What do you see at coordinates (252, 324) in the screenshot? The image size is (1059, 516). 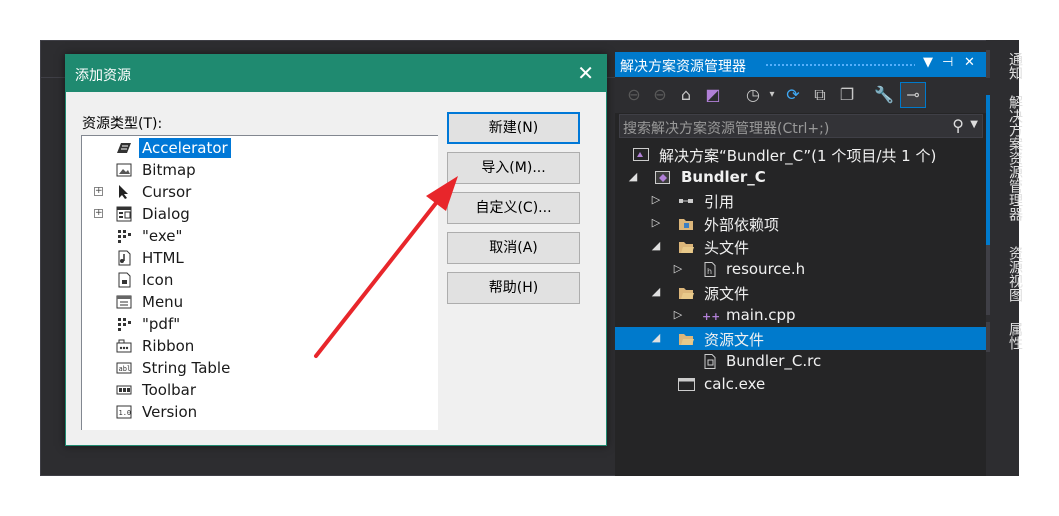 I see `tree-item: "pdf"` at bounding box center [252, 324].